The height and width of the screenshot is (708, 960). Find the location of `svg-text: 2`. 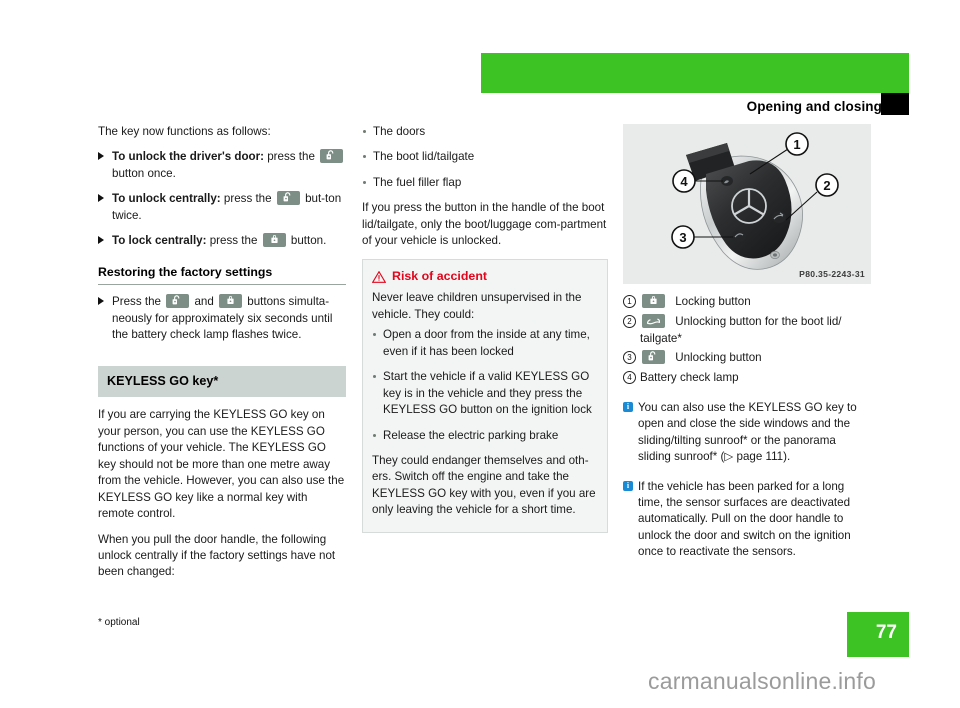

svg-text: 2 is located at coordinates (826, 185).